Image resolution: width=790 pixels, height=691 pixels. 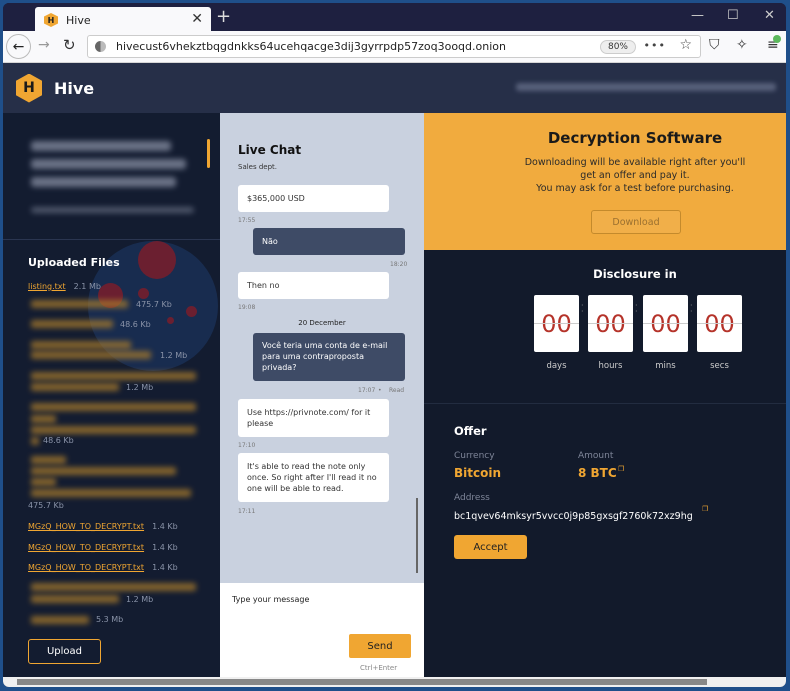 What do you see at coordinates (556, 366) in the screenshot?
I see `timer-label-days: days` at bounding box center [556, 366].